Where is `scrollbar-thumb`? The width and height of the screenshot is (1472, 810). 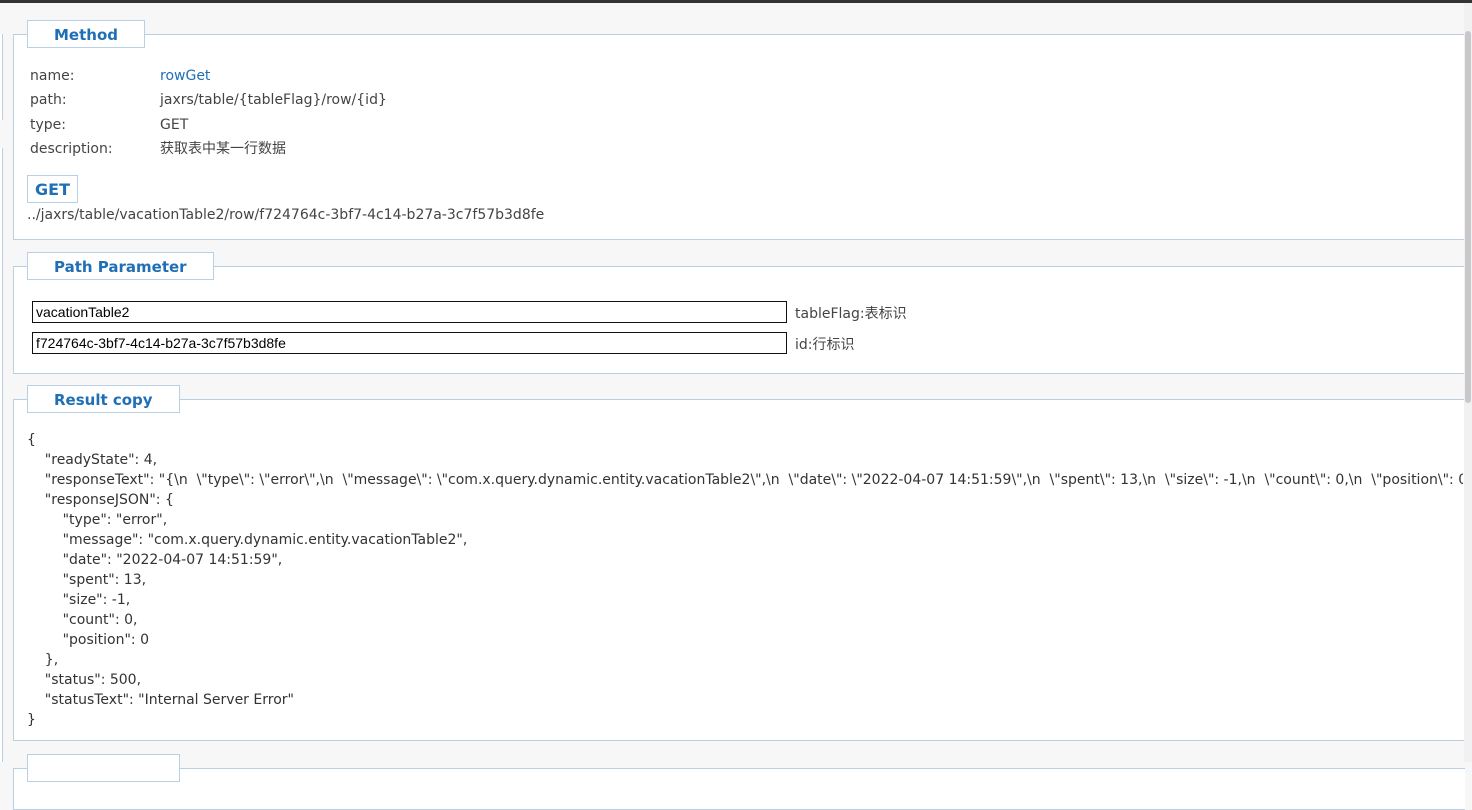
scrollbar-thumb is located at coordinates (1468, 217).